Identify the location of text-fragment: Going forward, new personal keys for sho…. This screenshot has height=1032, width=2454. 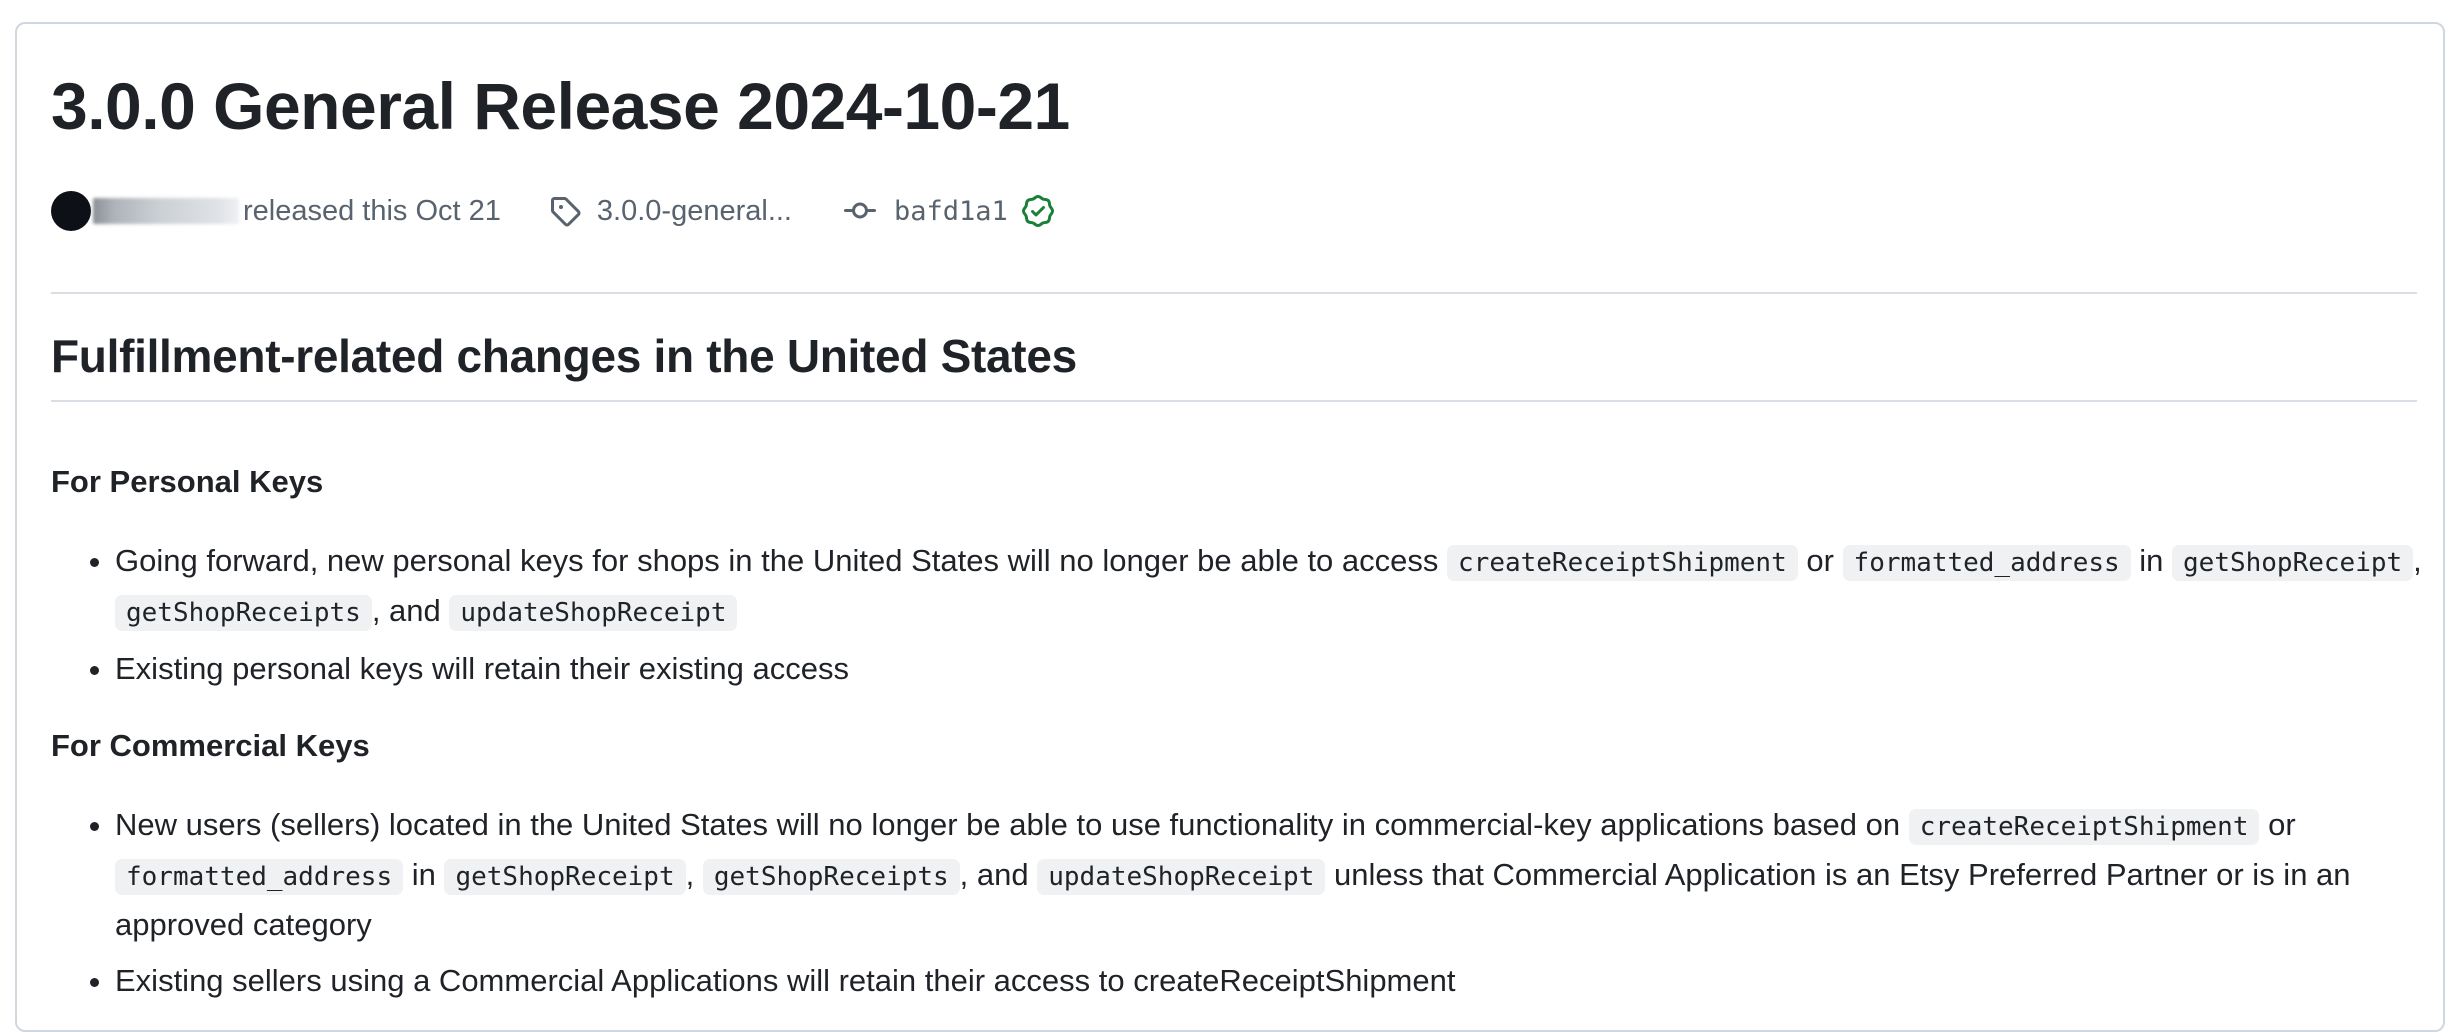
(781, 560).